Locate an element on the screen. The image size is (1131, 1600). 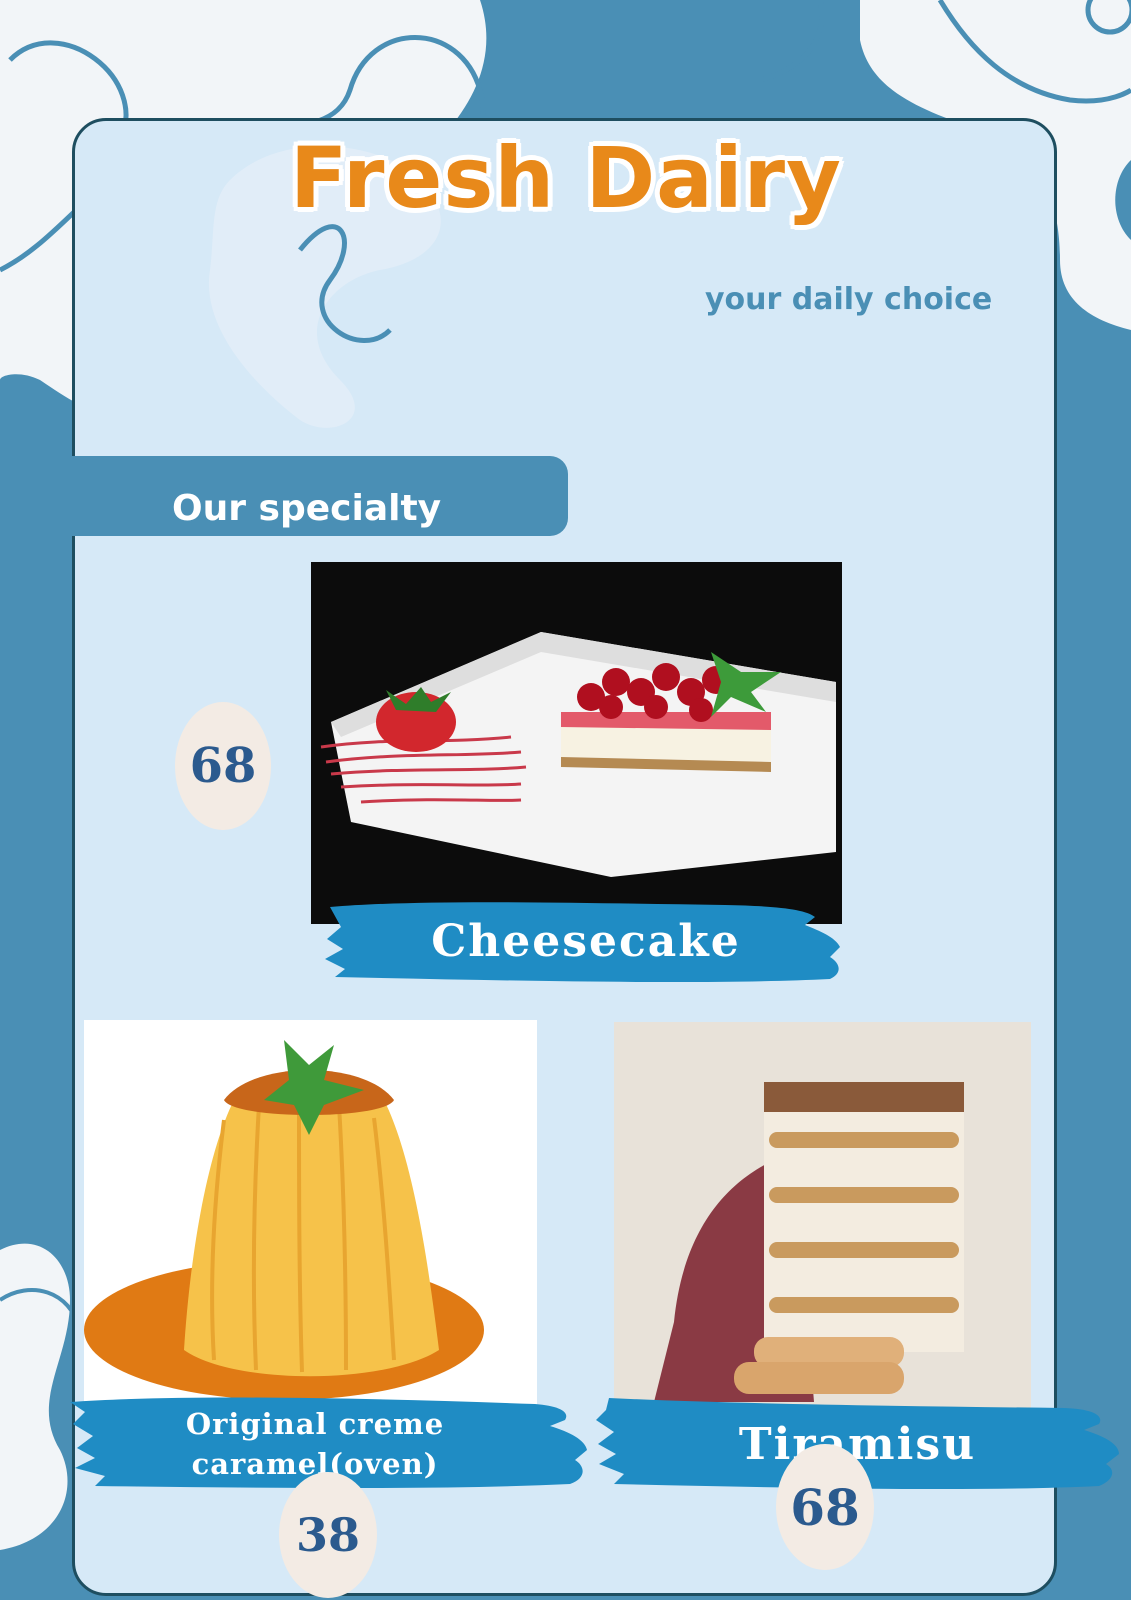
creme-caramel-photo is located at coordinates (310, 1213).